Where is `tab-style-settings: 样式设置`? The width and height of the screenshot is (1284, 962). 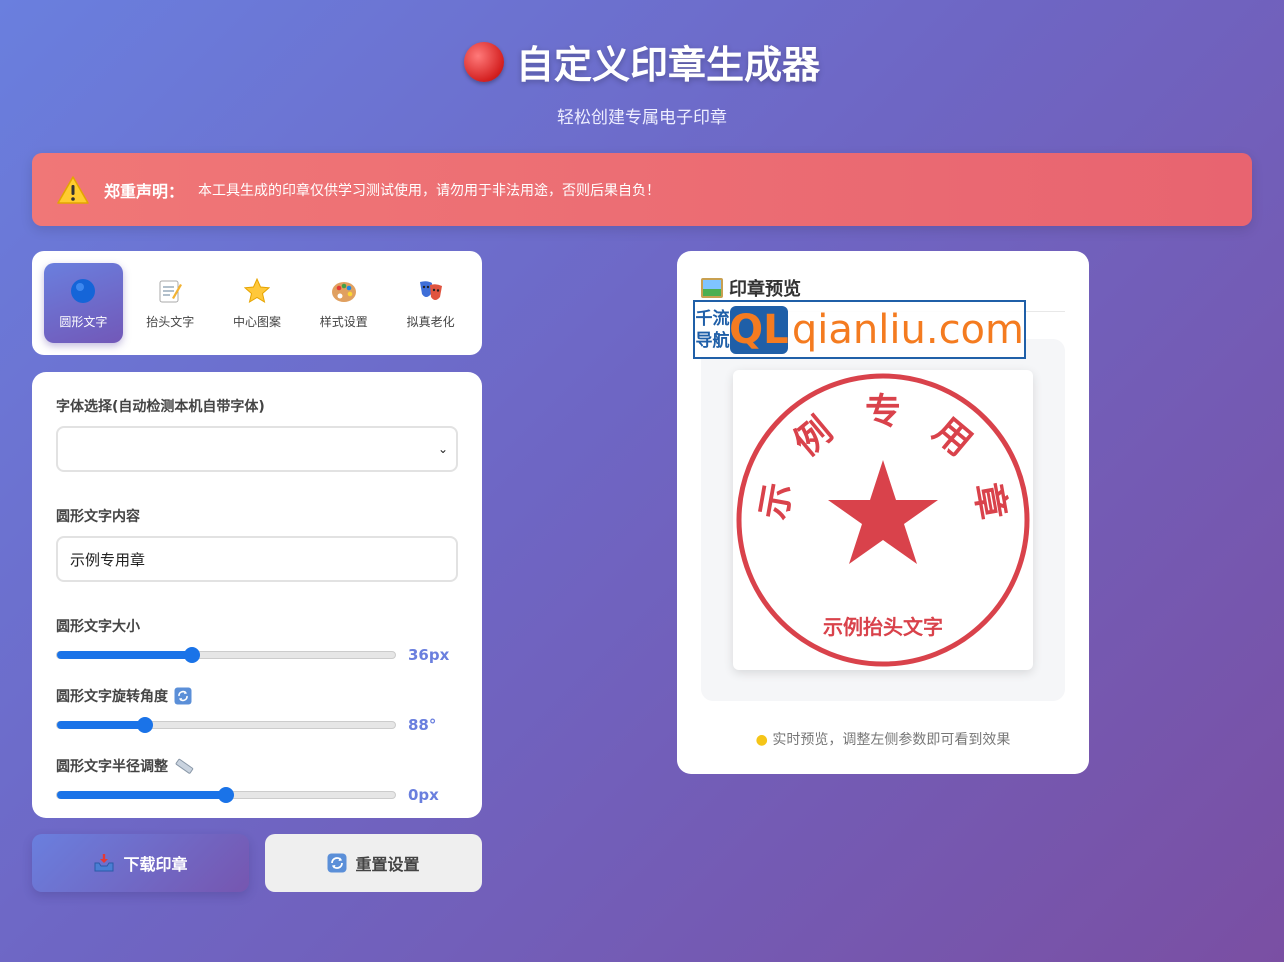
tab-style-settings: 样式设置 is located at coordinates (343, 303).